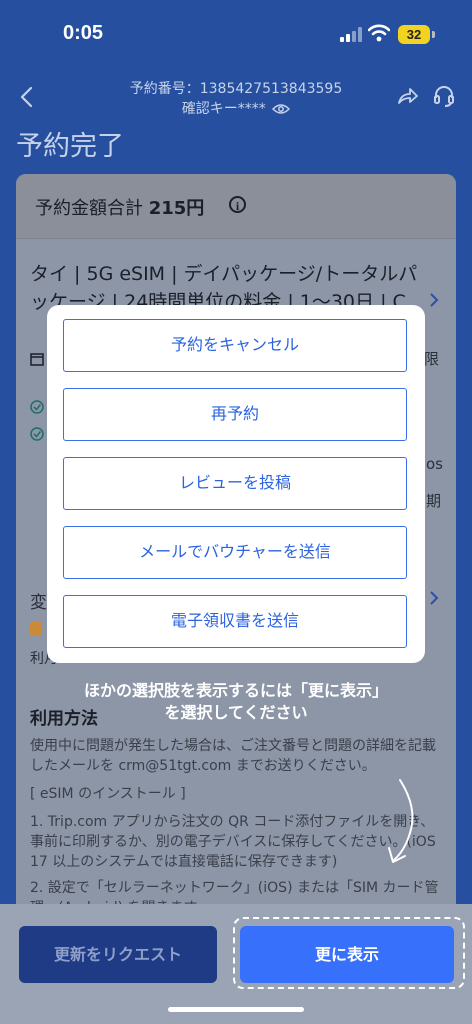 Image resolution: width=472 pixels, height=1024 pixels. Describe the element at coordinates (236, 1009) in the screenshot. I see `home-indicator` at that location.